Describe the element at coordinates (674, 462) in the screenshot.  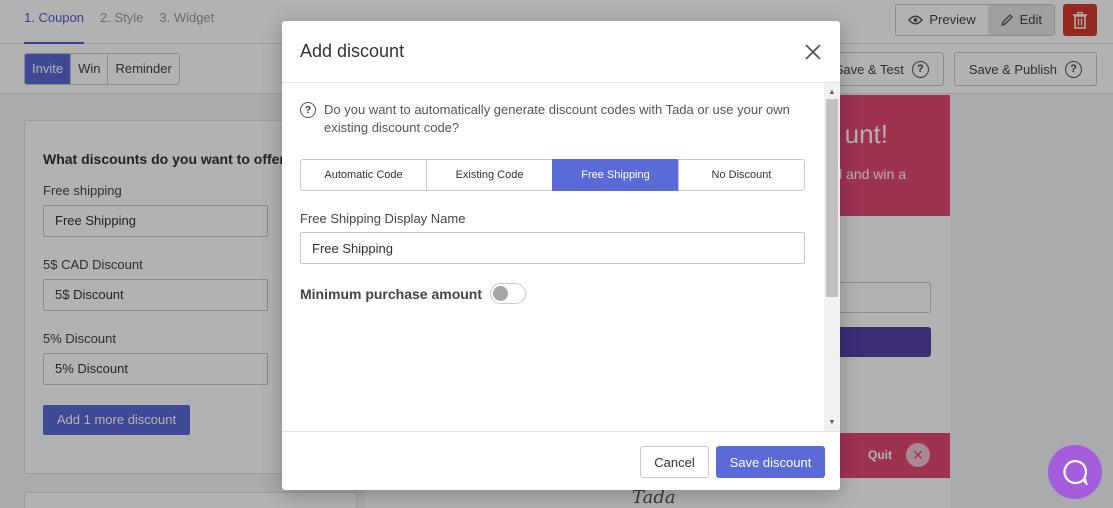
I see `cancel-button: Cancel` at that location.